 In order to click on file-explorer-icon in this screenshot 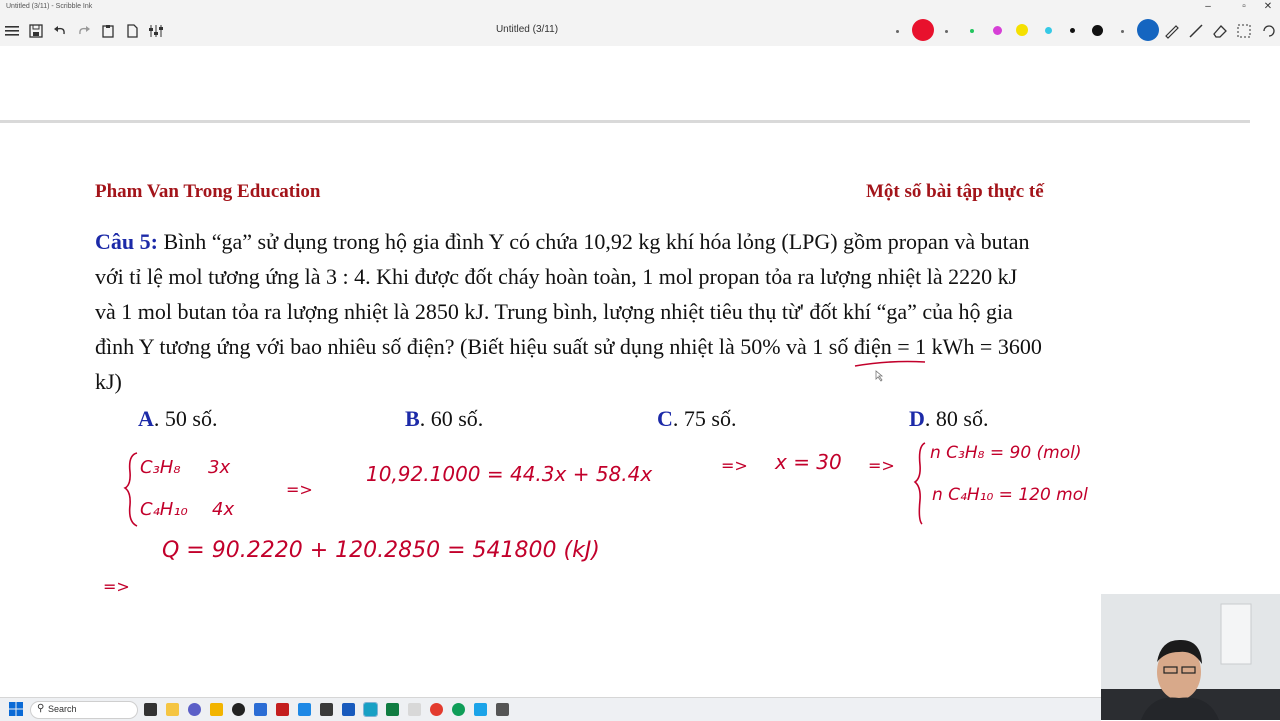, I will do `click(216, 709)`.